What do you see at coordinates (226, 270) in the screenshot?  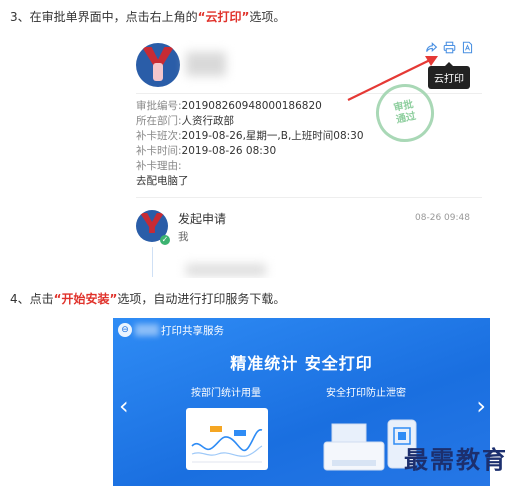 I see `redacted-text` at bounding box center [226, 270].